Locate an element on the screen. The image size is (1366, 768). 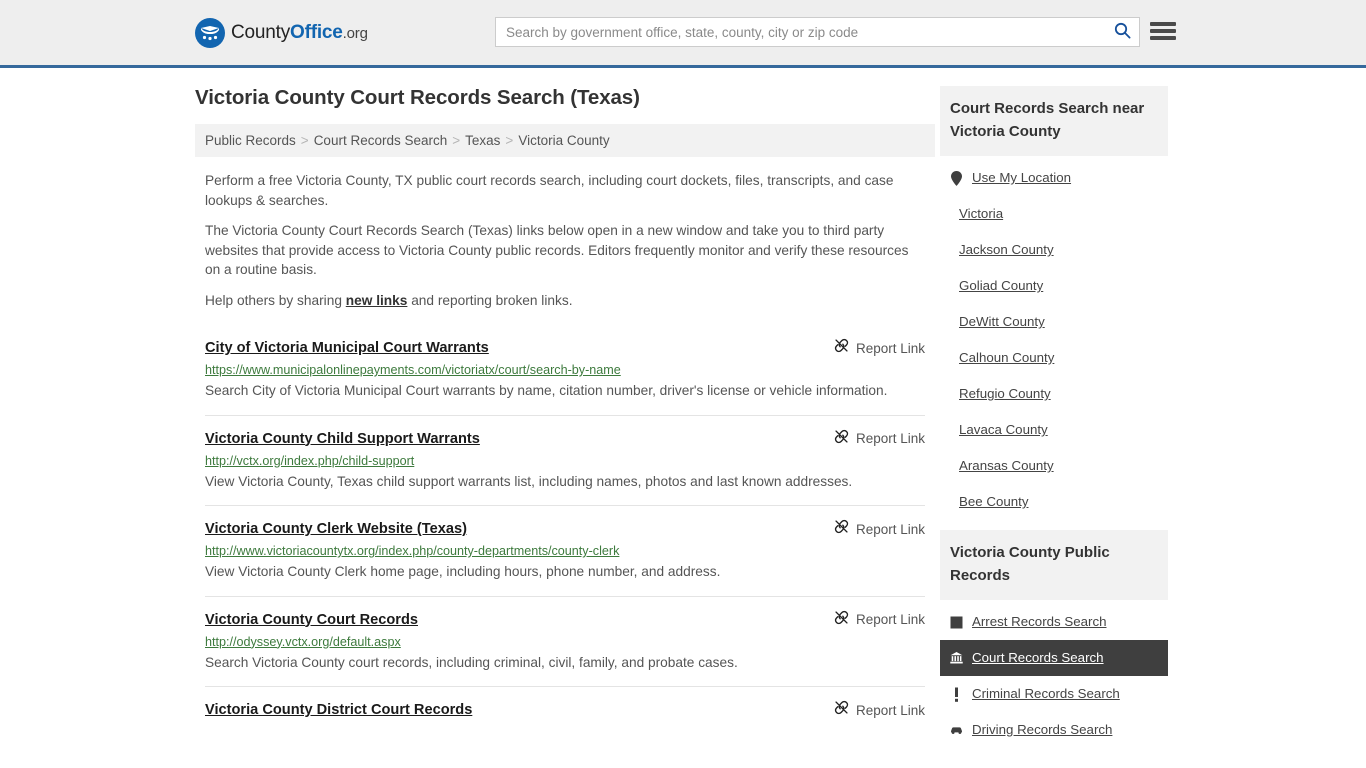
sidebar-record-item-court-records-search: Court Records Search is located at coordinates (1054, 658).